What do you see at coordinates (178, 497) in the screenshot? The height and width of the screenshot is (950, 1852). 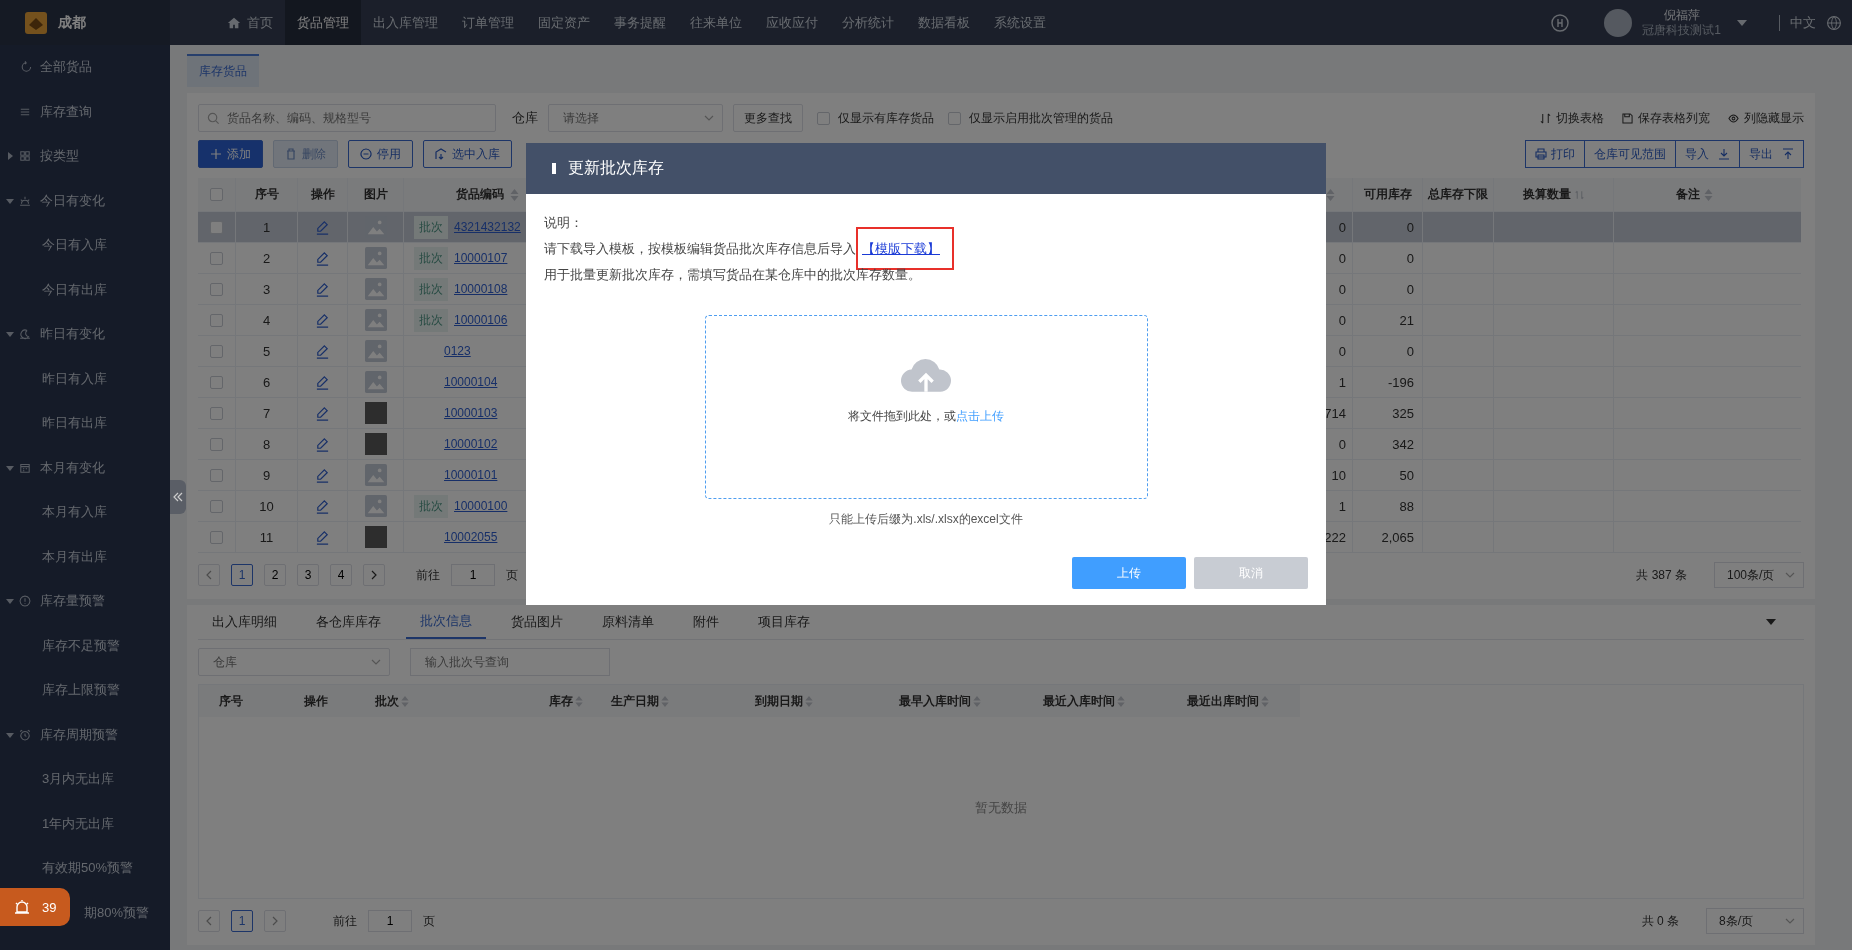 I see `sidebar-collapse-handle` at bounding box center [178, 497].